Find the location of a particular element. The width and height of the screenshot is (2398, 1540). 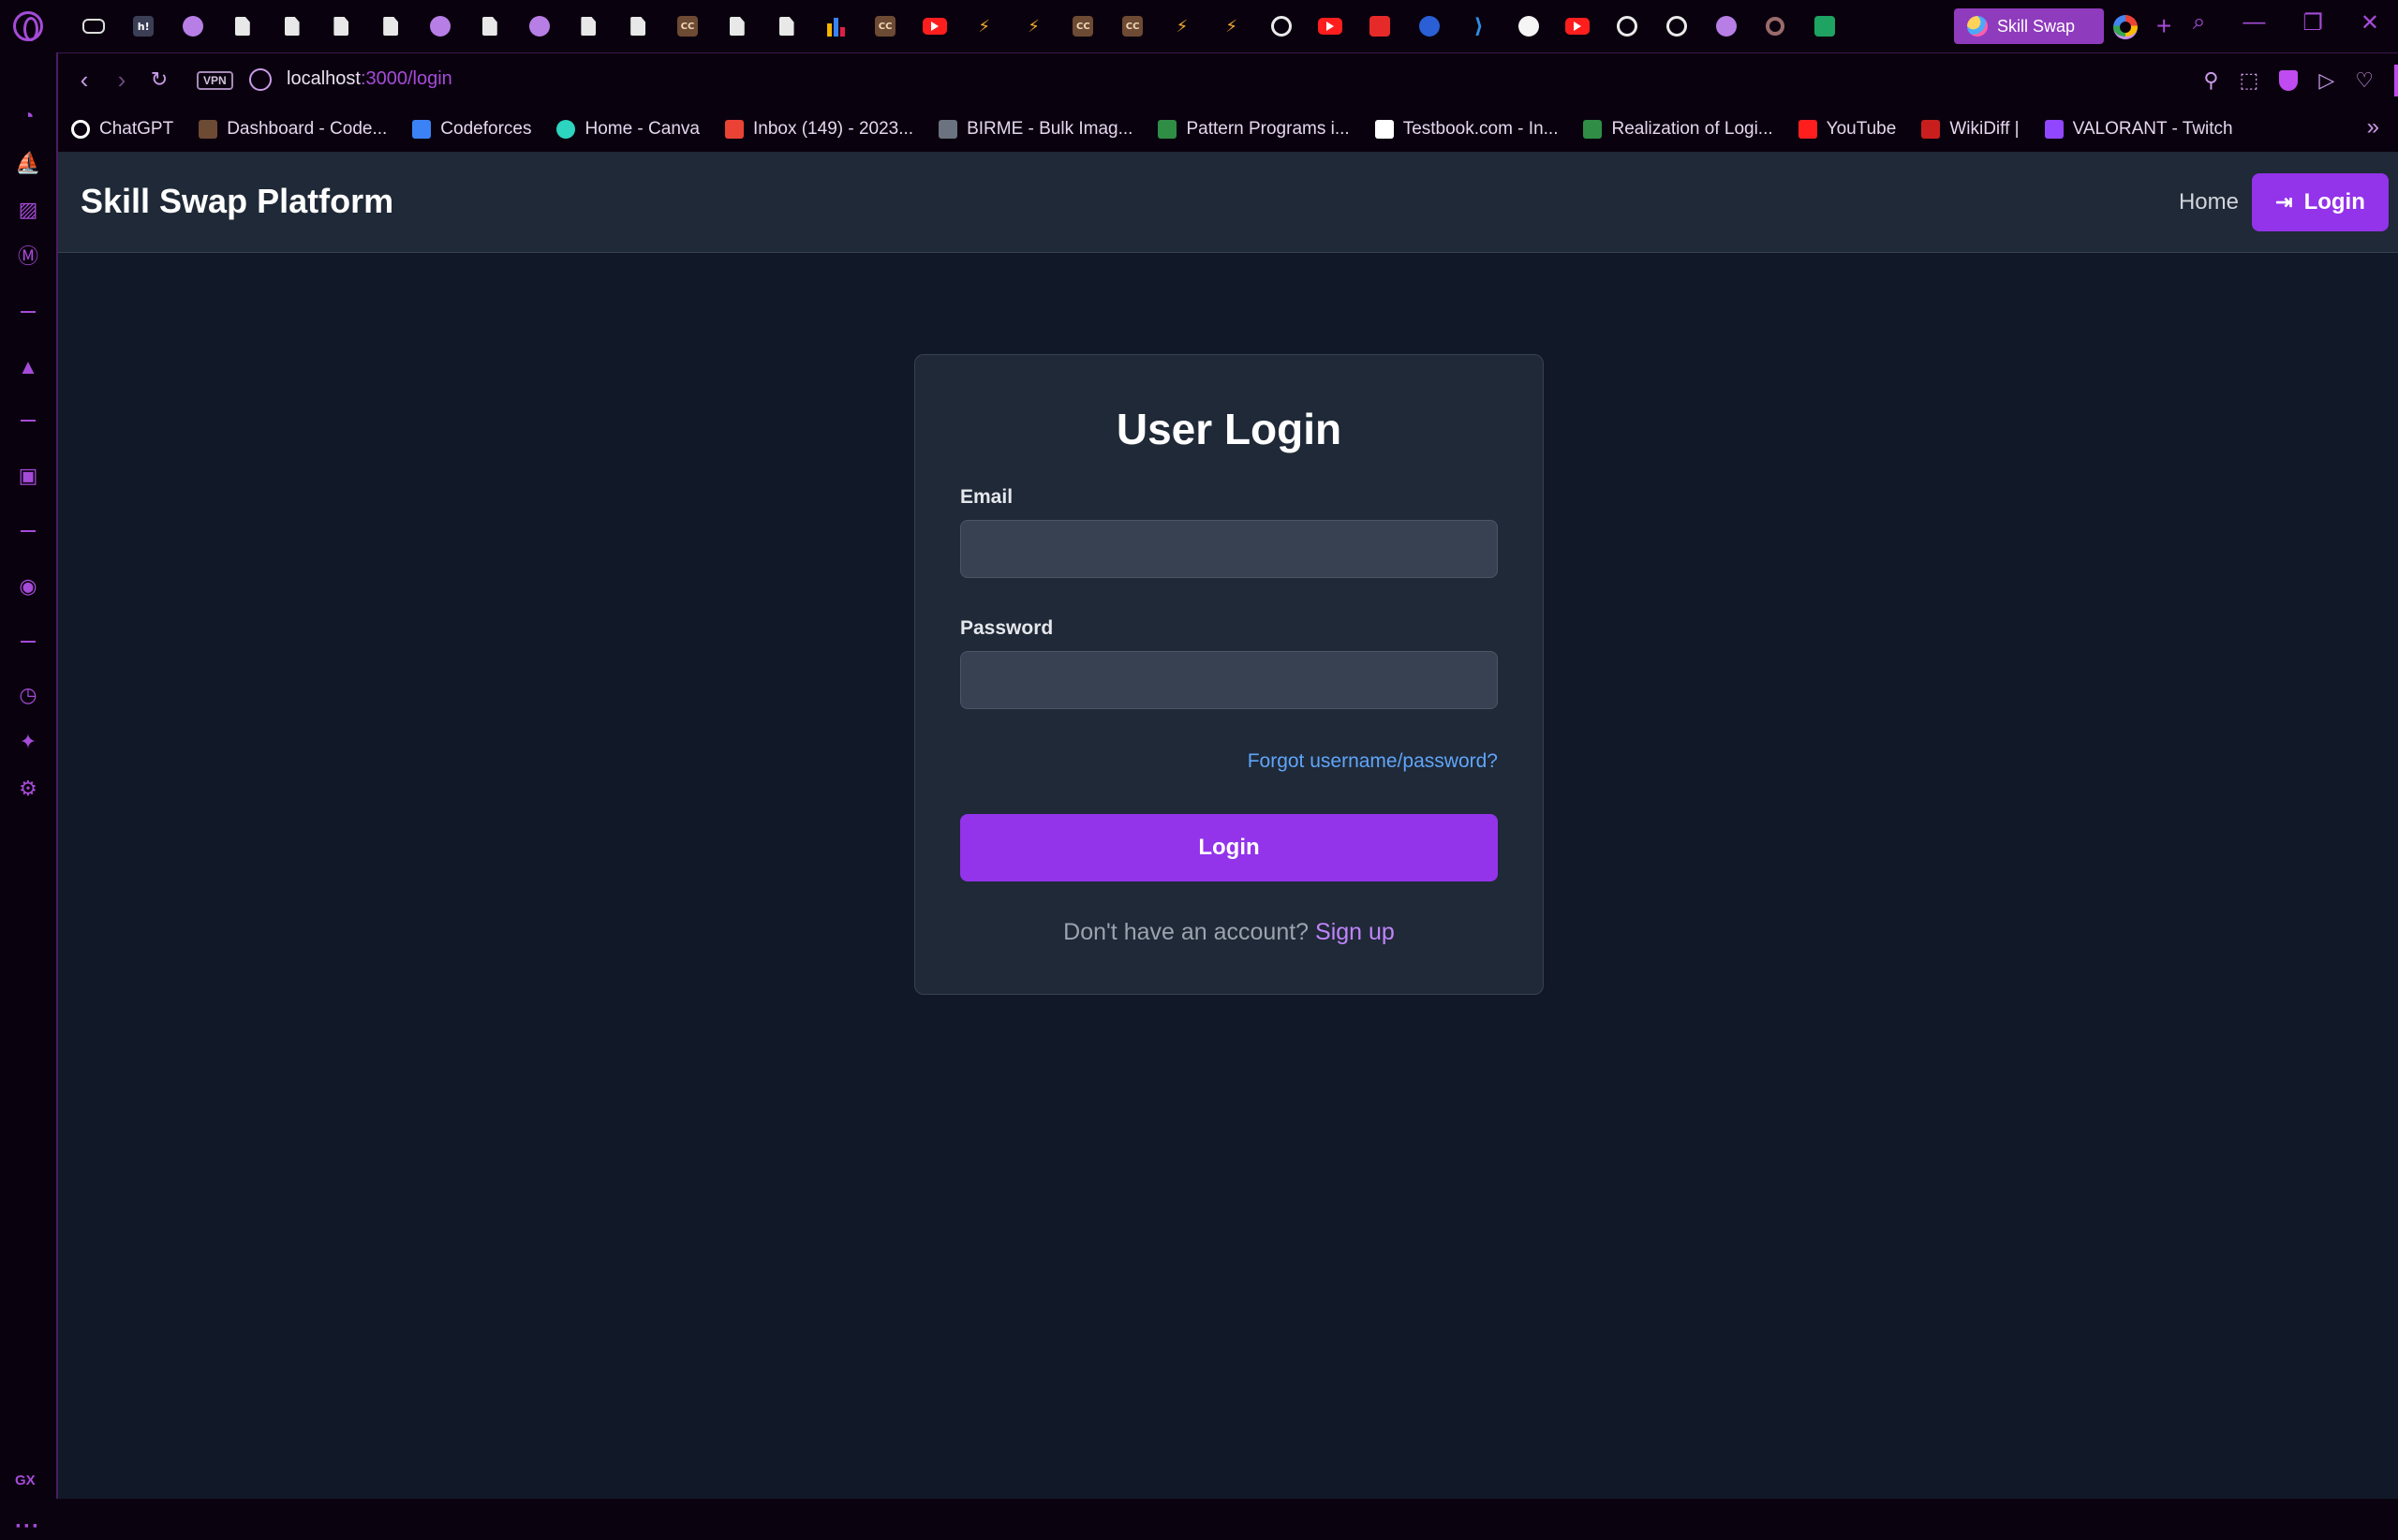

bookmark-item: ChatGPT is located at coordinates (122, 129).